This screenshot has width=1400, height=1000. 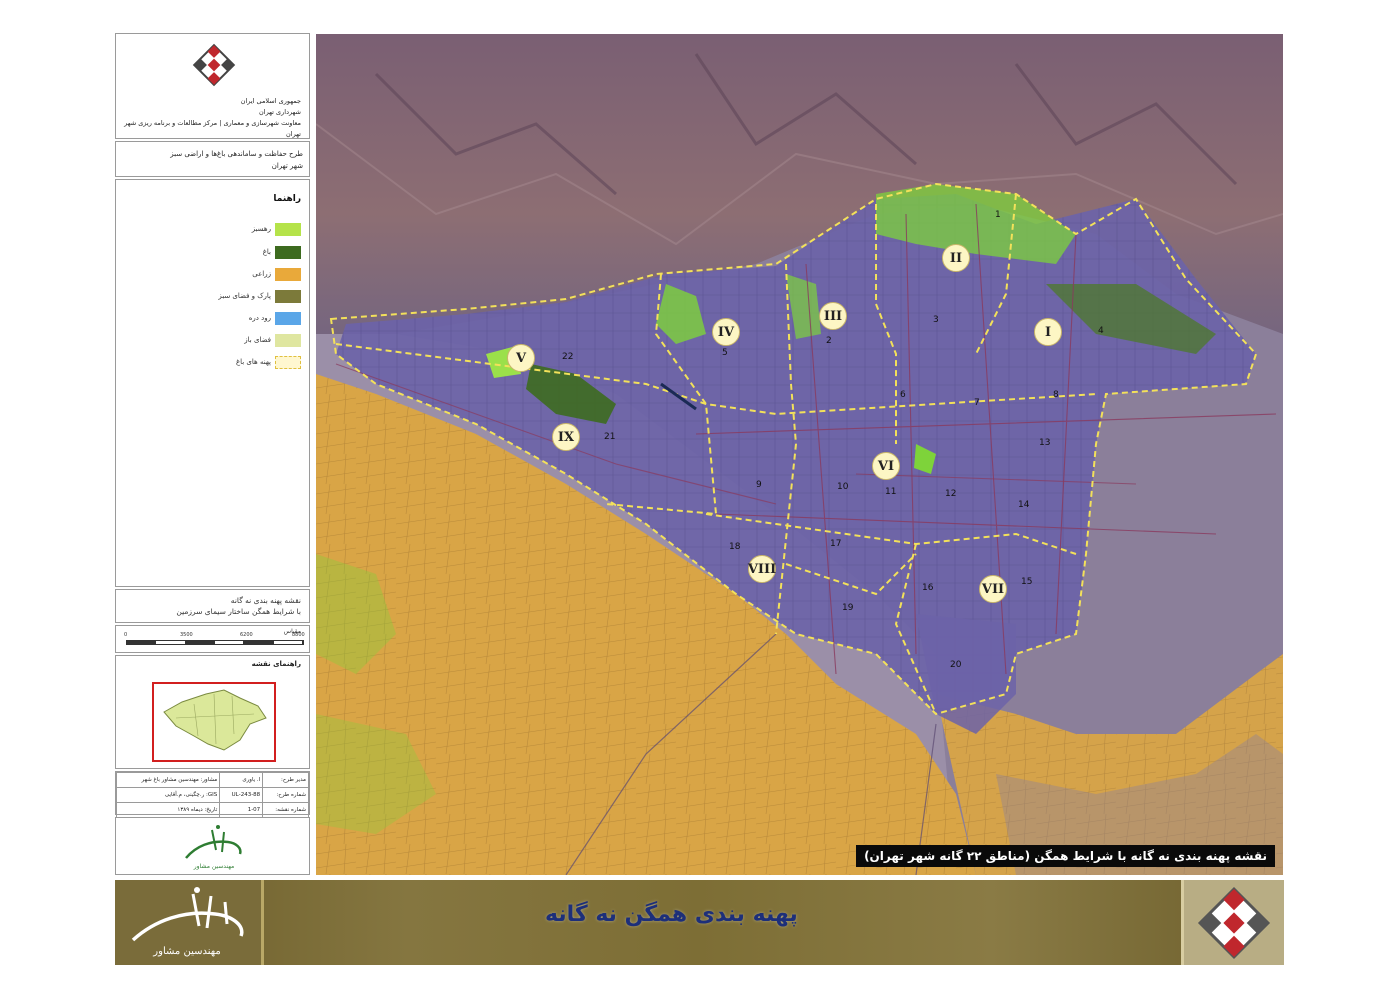 I want to click on legend-item-park: پارک و فضای سبز, so click(x=259, y=296).